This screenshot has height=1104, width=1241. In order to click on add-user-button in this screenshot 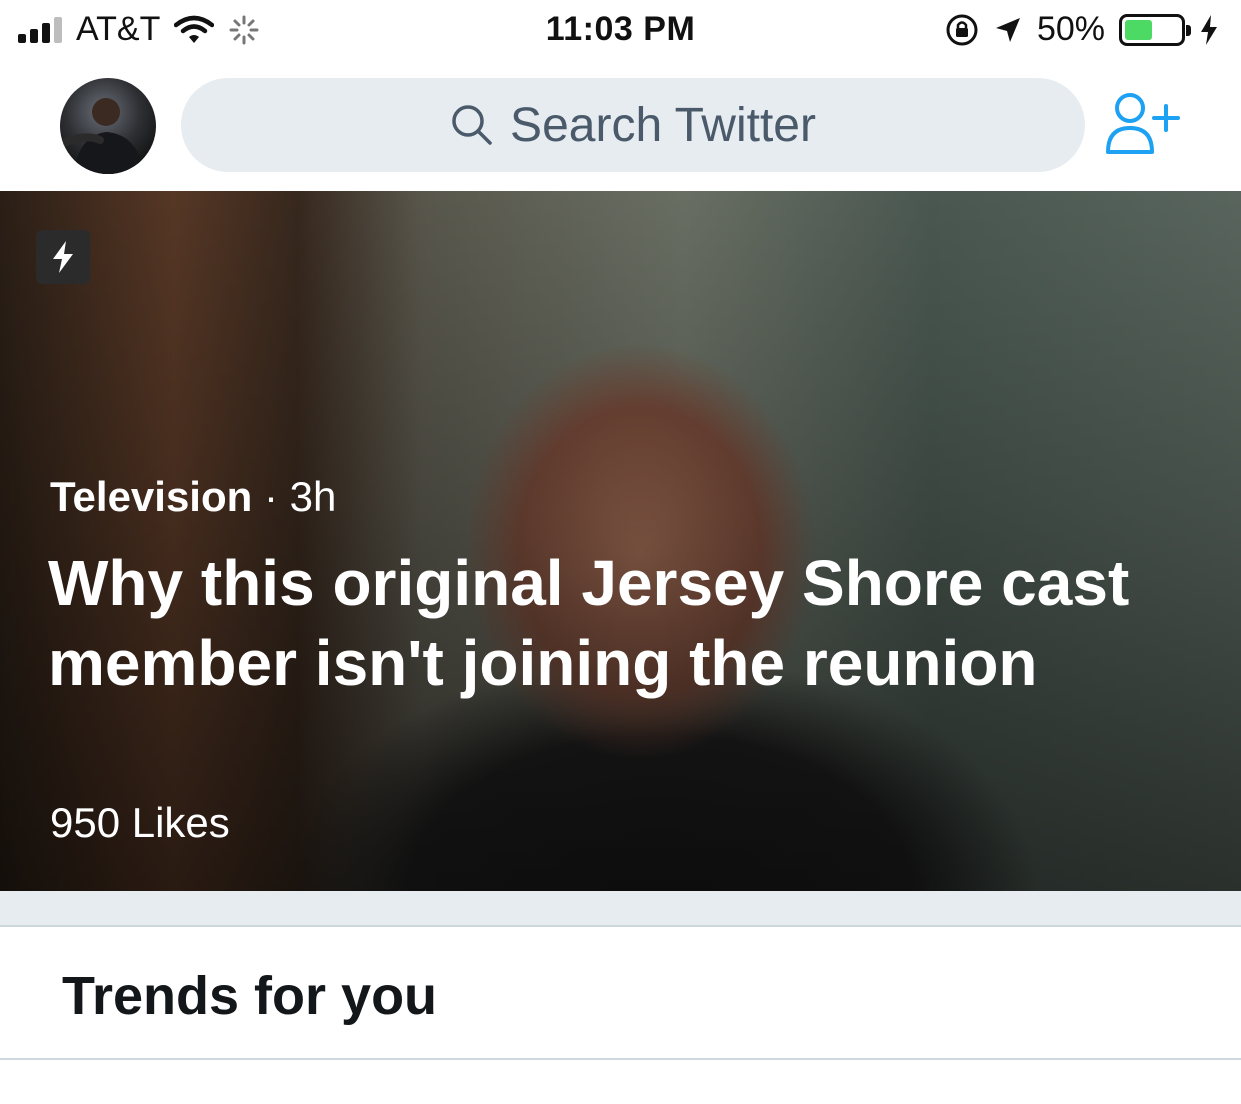, I will do `click(1144, 125)`.